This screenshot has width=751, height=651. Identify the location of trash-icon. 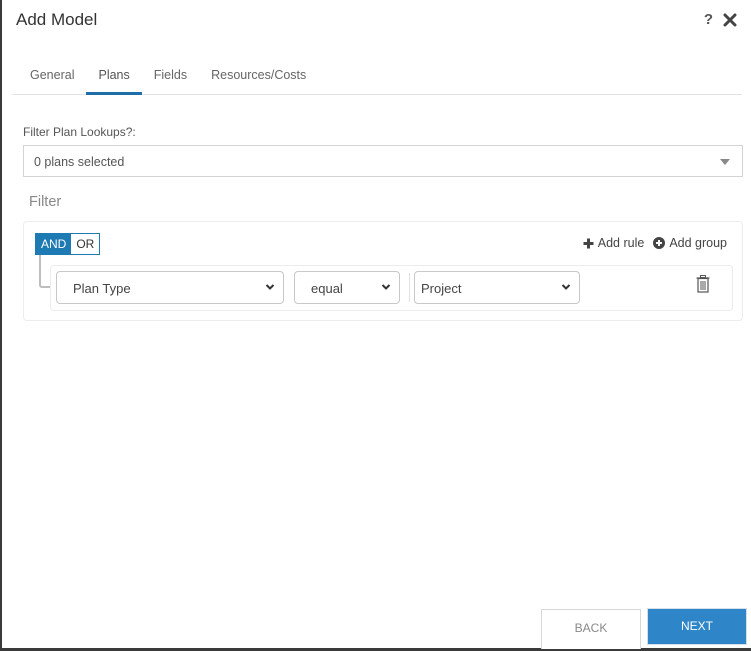
(703, 284).